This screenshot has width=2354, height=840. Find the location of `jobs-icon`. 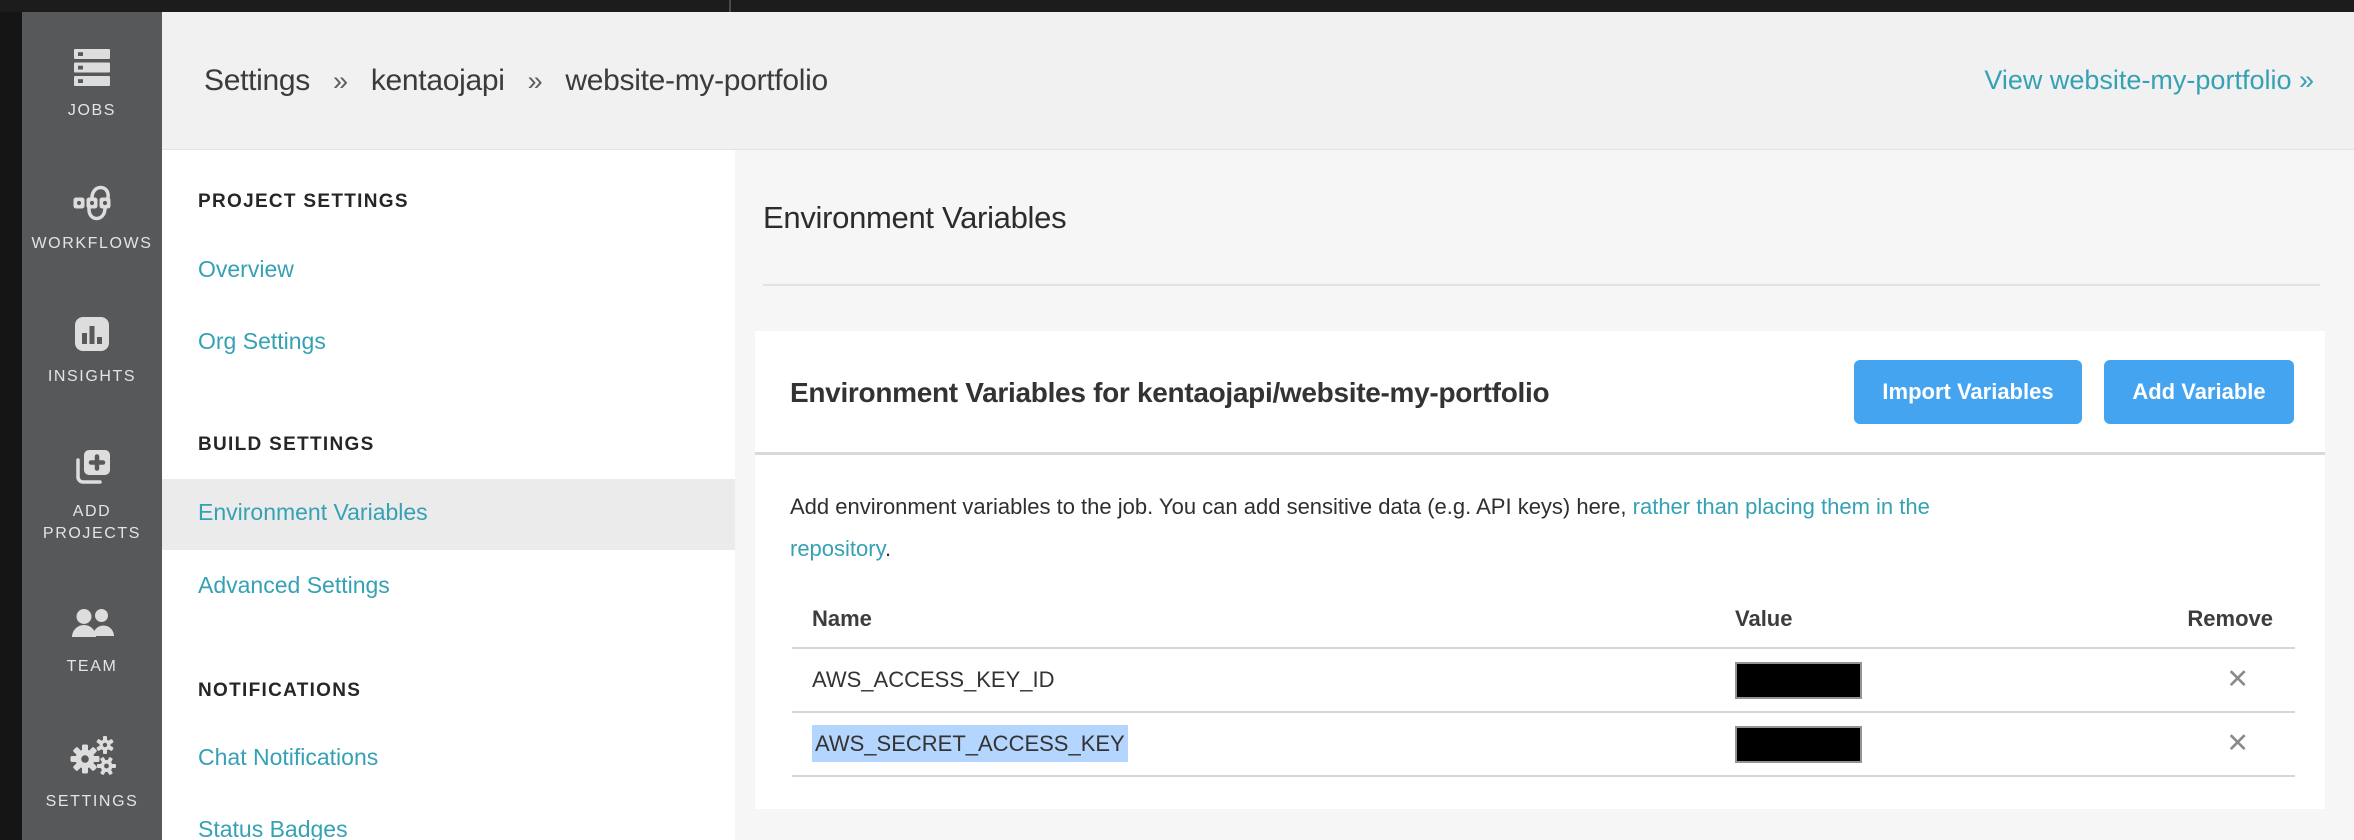

jobs-icon is located at coordinates (92, 68).